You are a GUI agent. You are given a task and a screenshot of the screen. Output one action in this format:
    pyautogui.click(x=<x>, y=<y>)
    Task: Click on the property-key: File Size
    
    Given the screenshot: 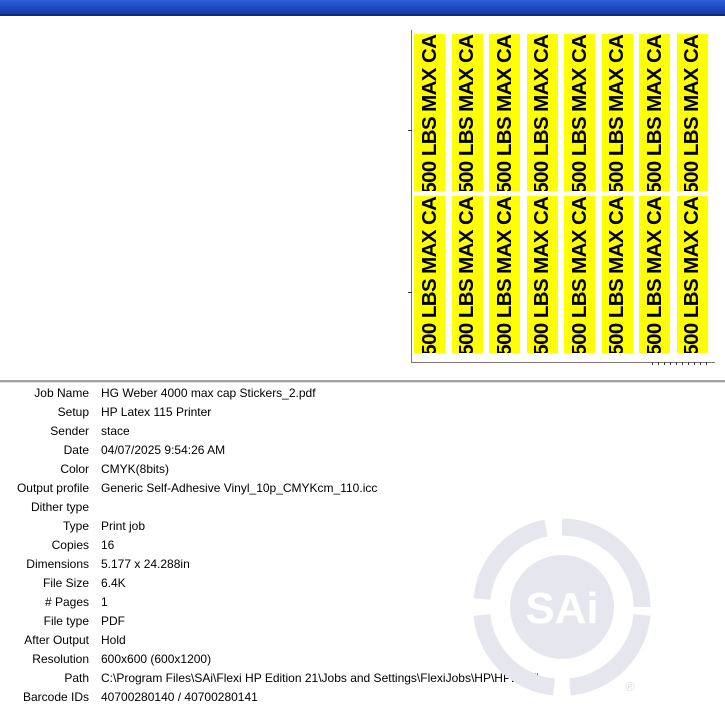 What is the action you would take?
    pyautogui.click(x=65, y=583)
    